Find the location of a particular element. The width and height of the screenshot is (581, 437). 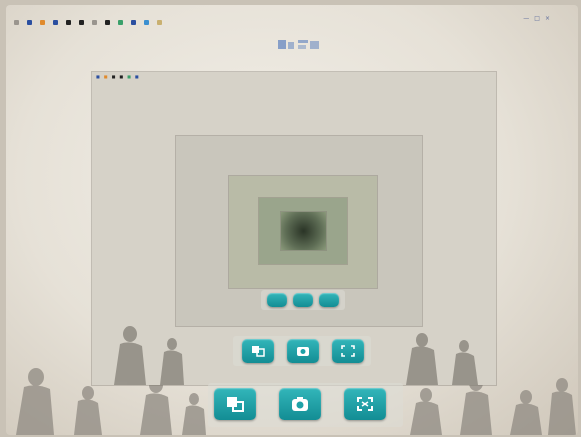

switch-camera-button is located at coordinates (235, 404).